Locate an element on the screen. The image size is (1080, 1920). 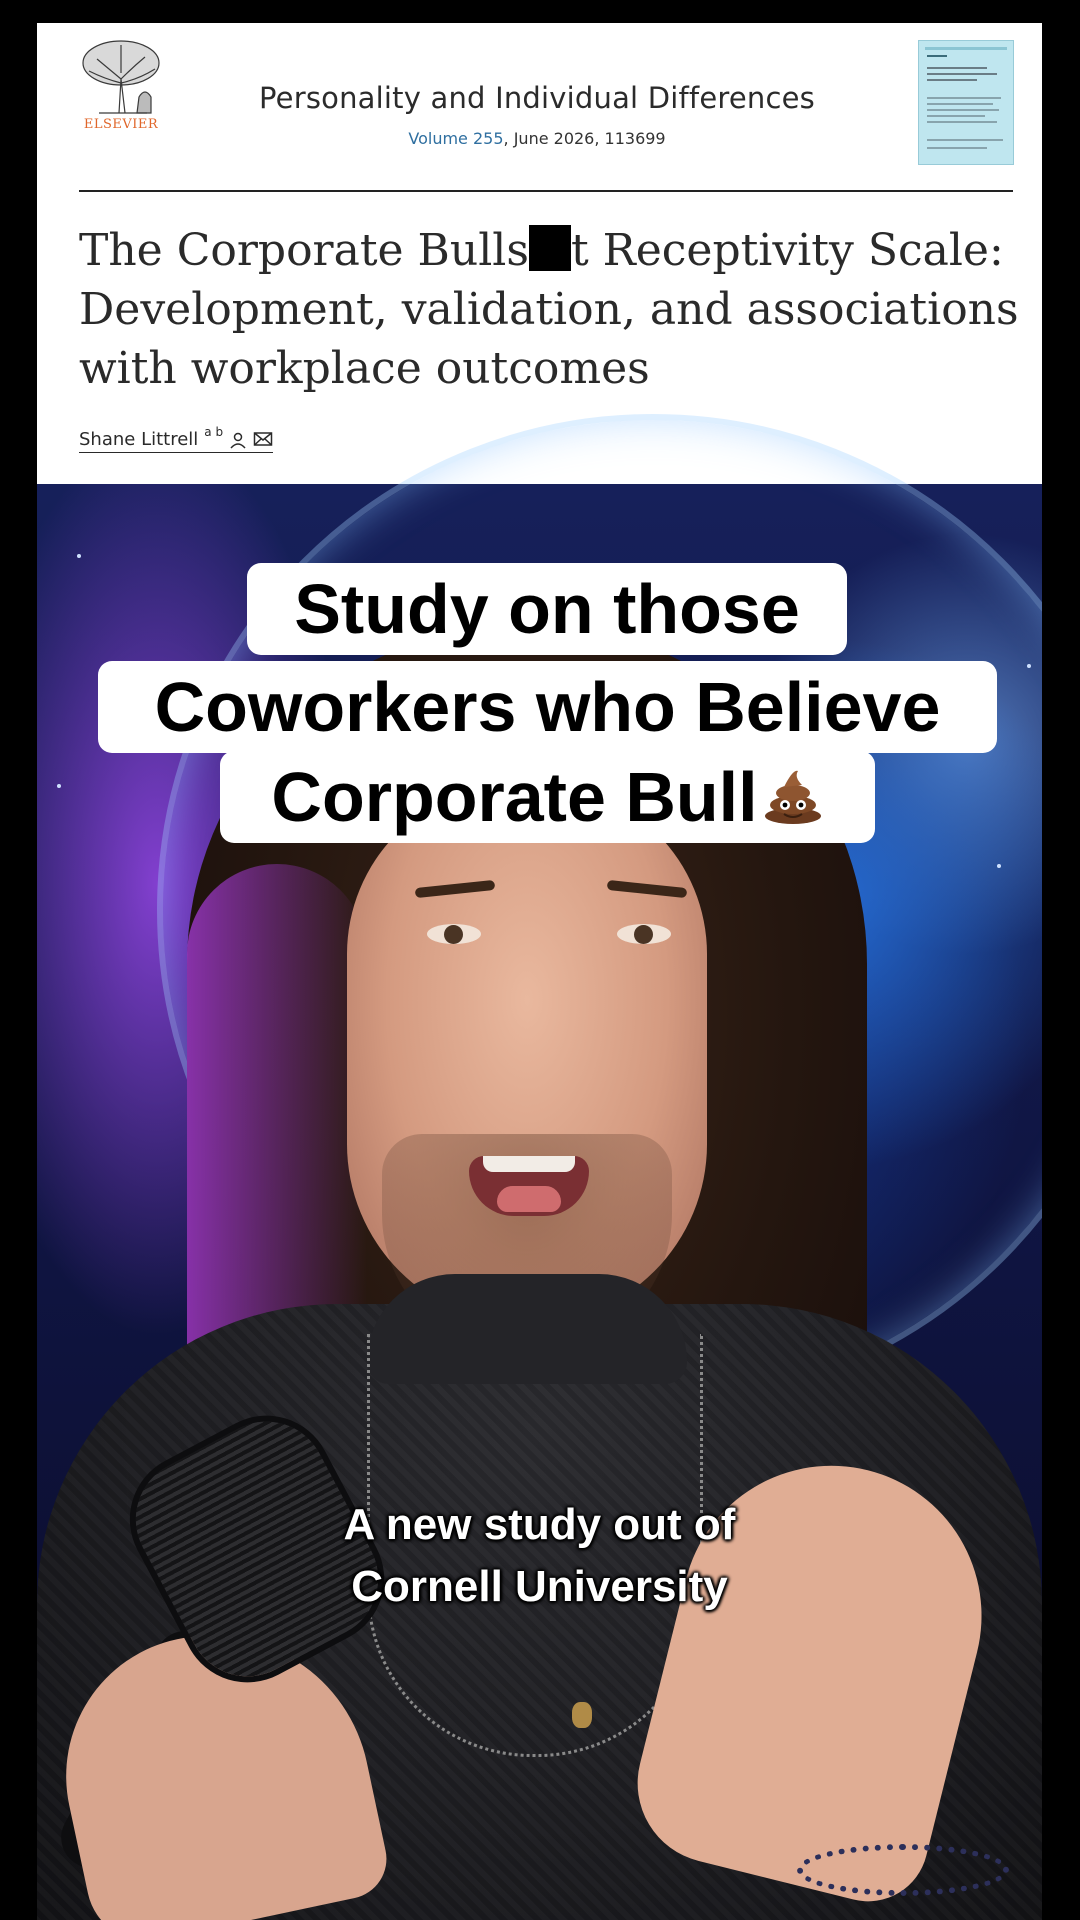
journal-cover-thumbnail is located at coordinates (966, 102).